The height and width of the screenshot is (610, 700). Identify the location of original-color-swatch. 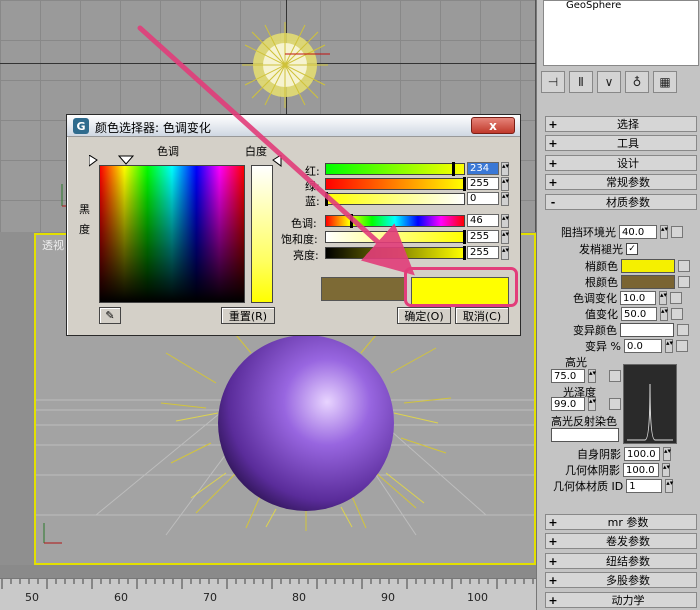
(363, 289).